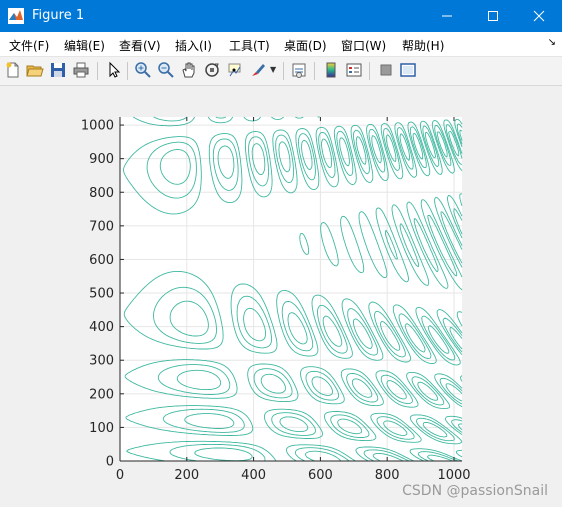 The image size is (562, 507). What do you see at coordinates (475, 491) in the screenshot?
I see `watermark: CSDN @passionSnail` at bounding box center [475, 491].